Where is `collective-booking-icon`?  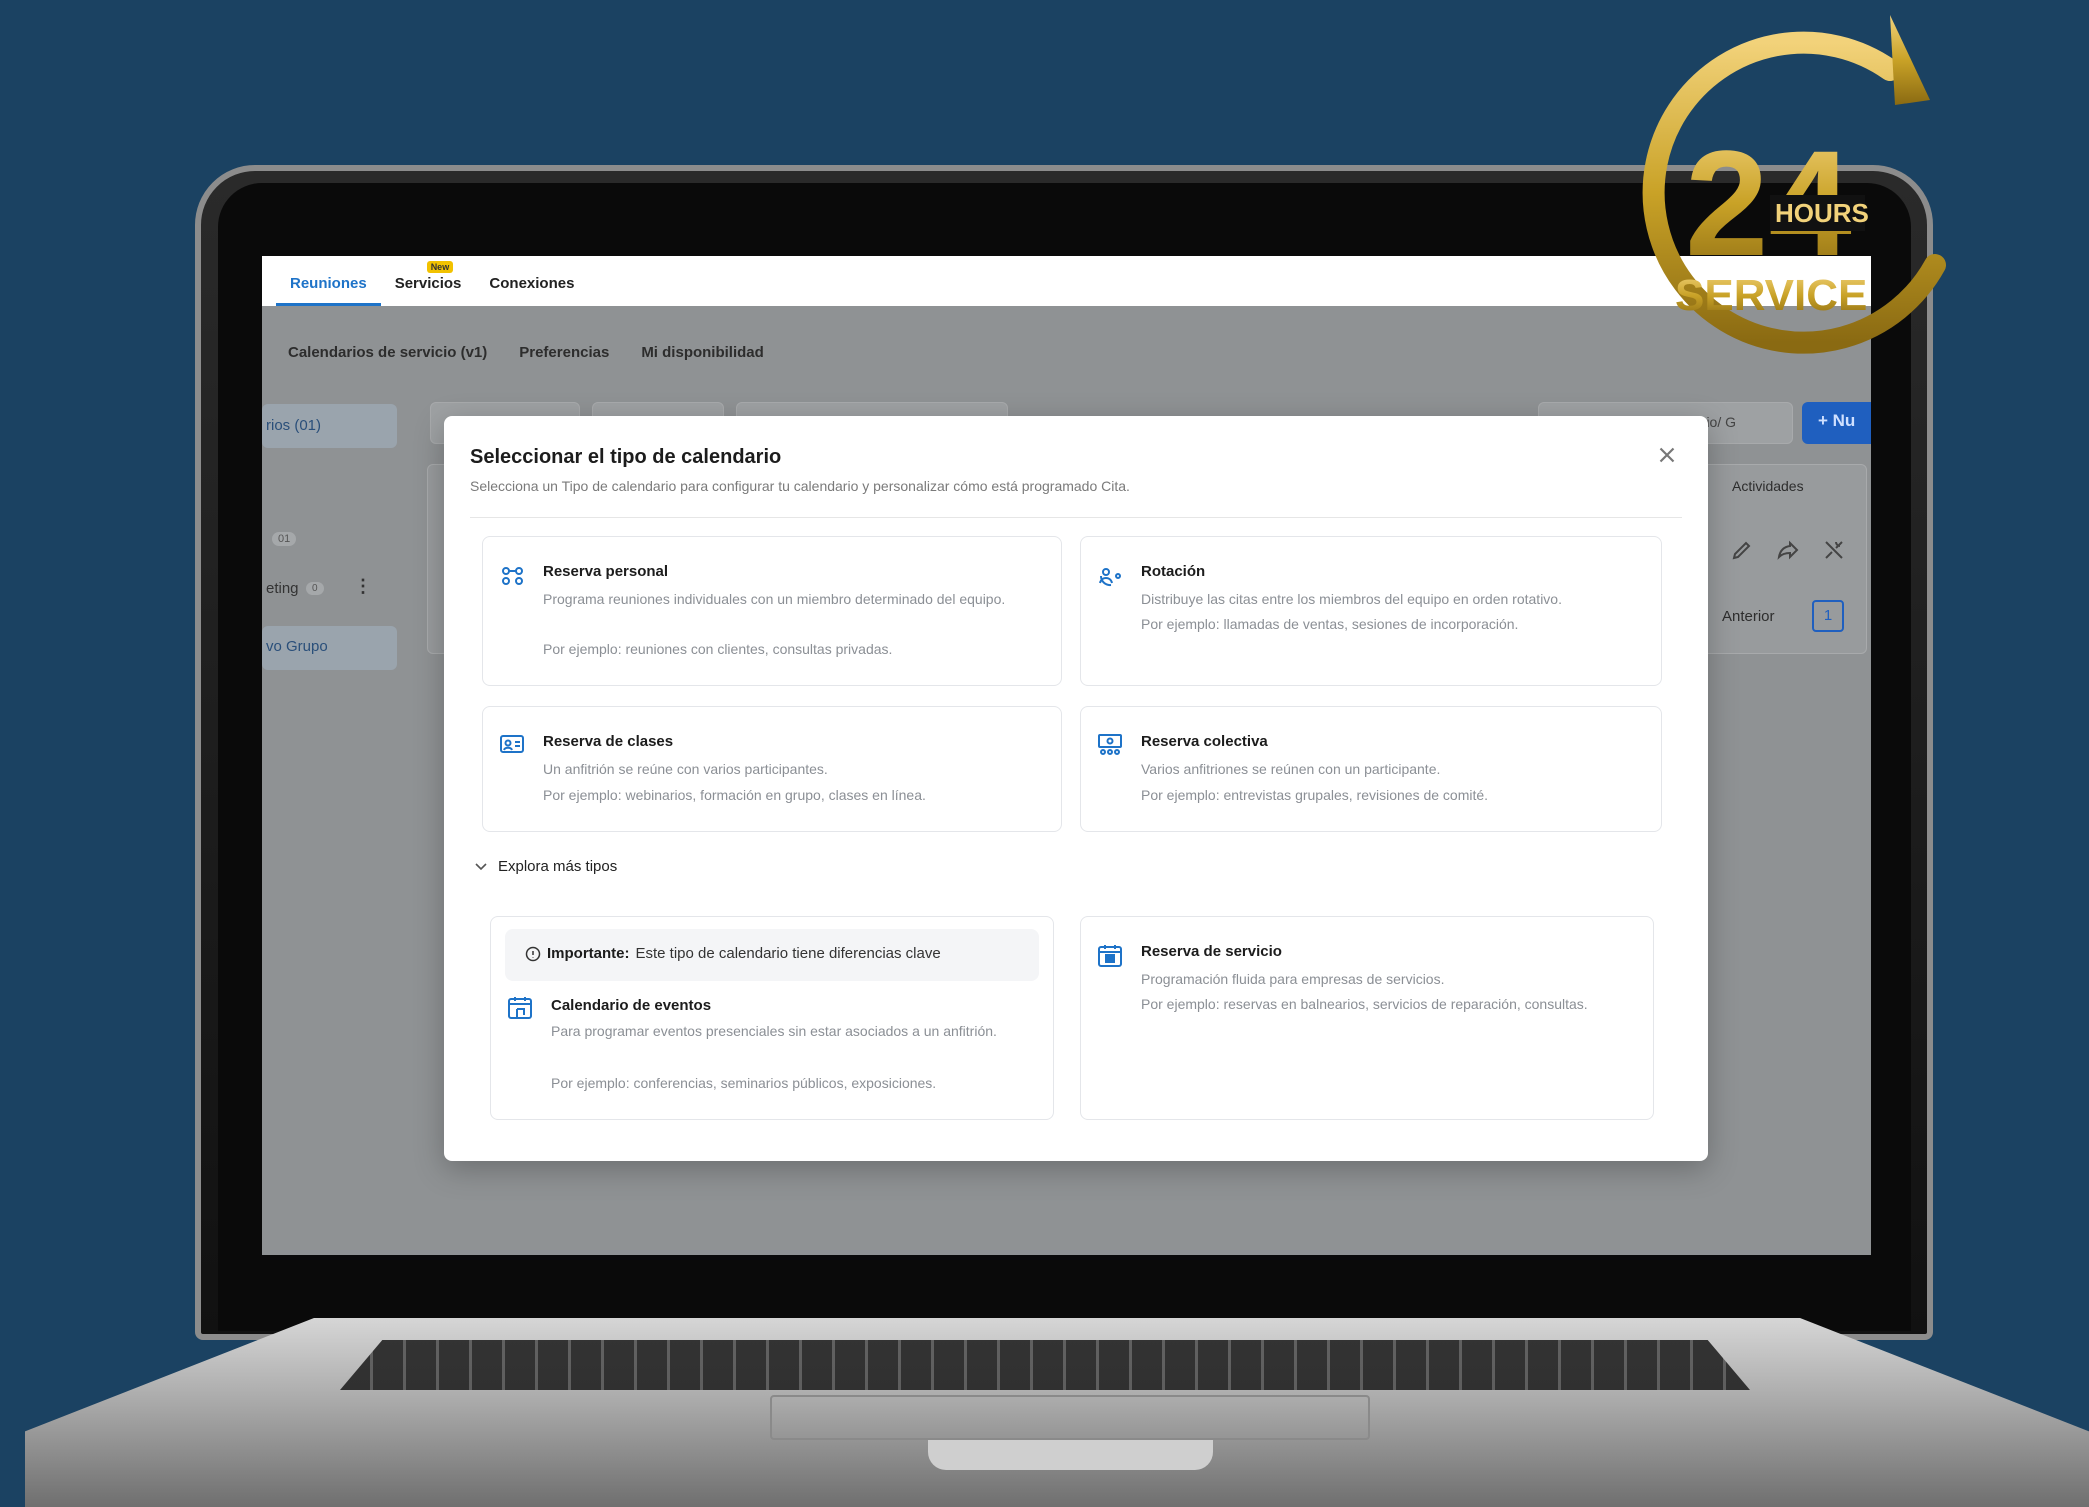
collective-booking-icon is located at coordinates (1110, 744).